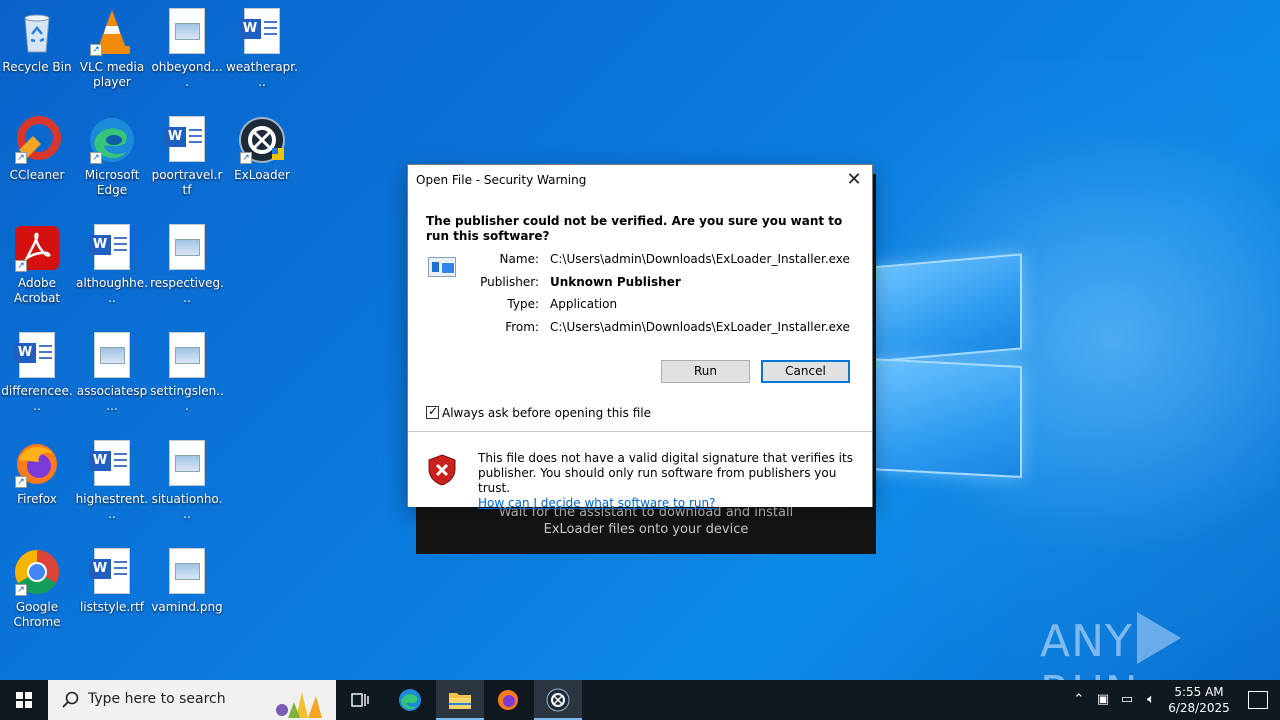 This screenshot has height=720, width=1280. What do you see at coordinates (1258, 700) in the screenshot?
I see `notification-icon` at bounding box center [1258, 700].